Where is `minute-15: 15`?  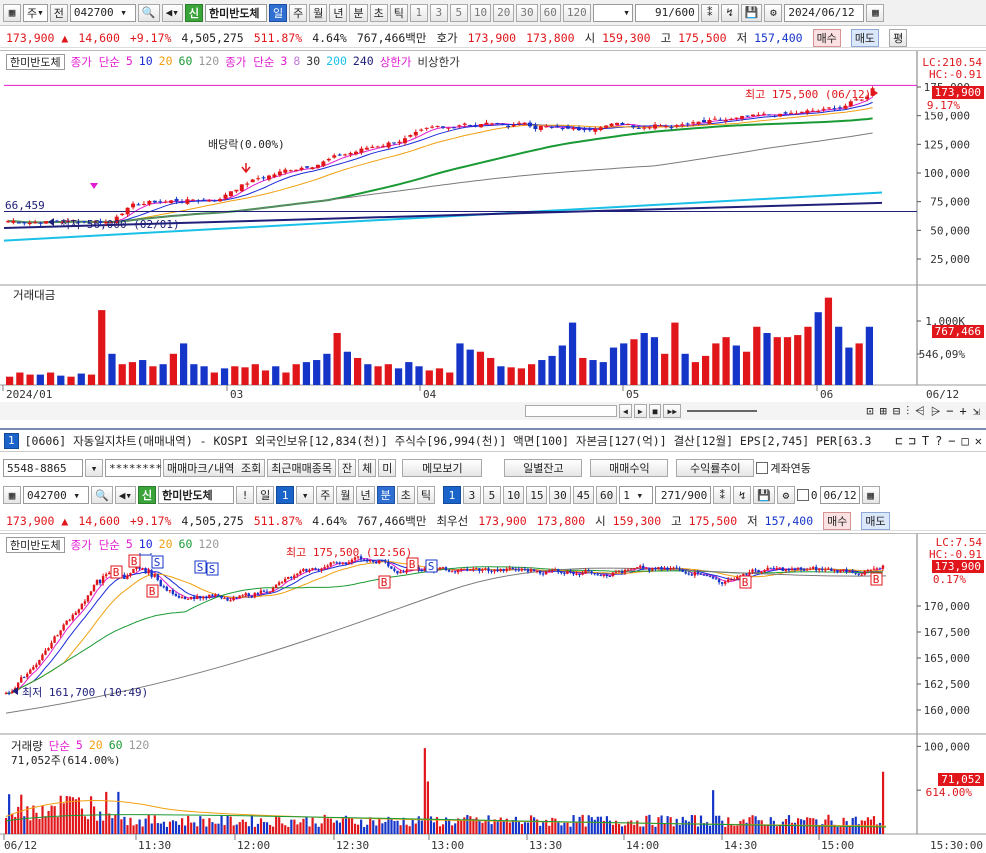 minute-15: 15 is located at coordinates (537, 495).